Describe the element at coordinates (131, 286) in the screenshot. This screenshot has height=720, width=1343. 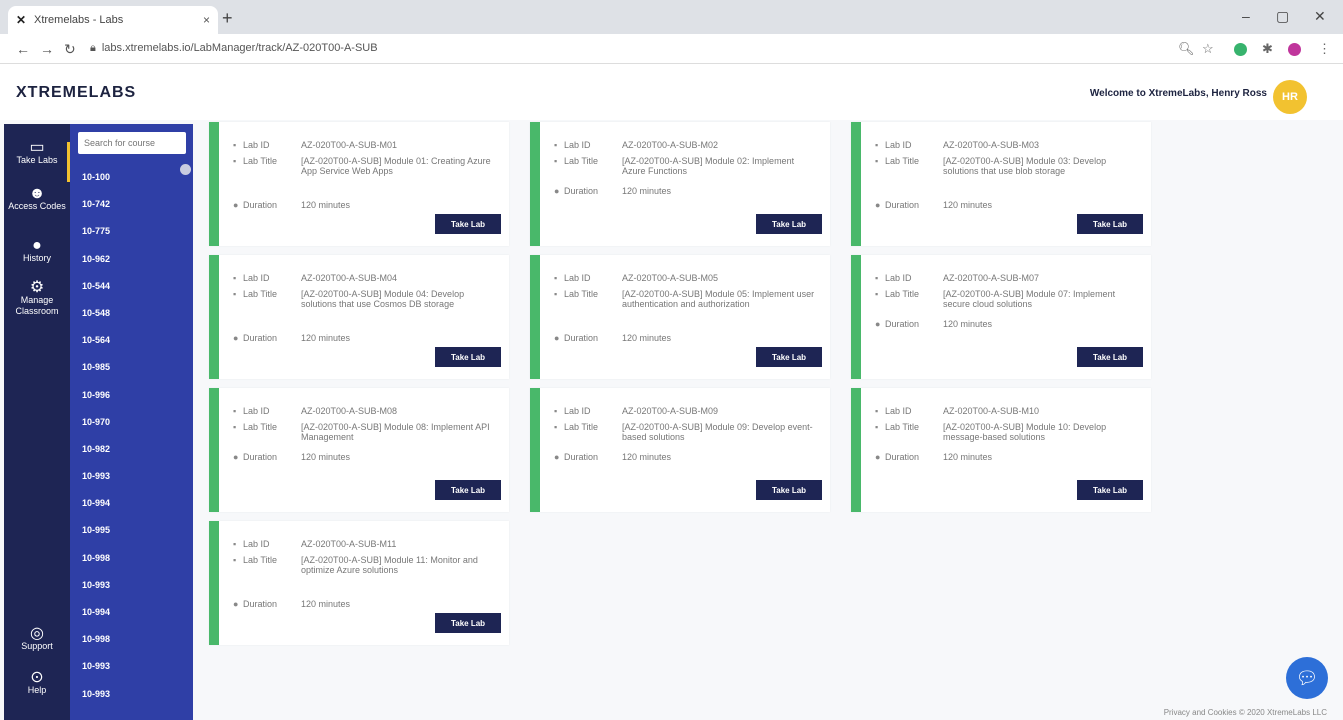
I see `course-list-item: 10-544` at that location.